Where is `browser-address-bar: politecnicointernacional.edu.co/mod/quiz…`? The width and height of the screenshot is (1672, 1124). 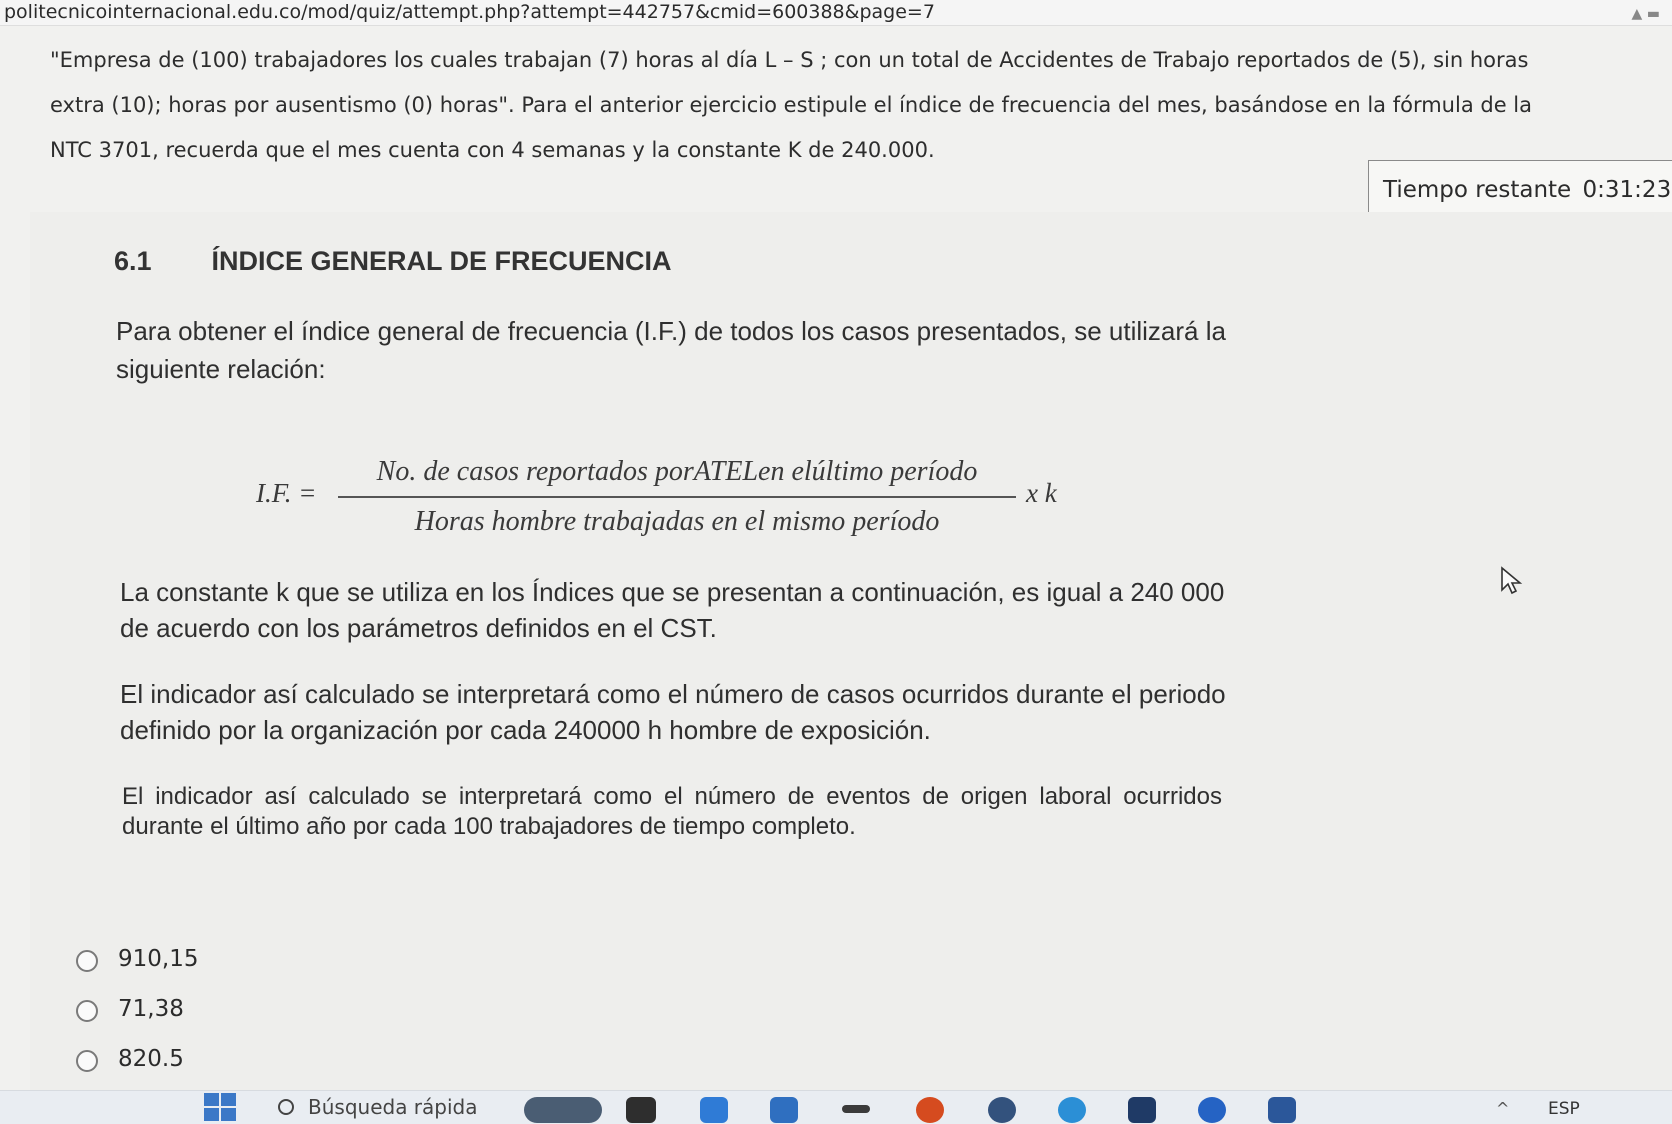 browser-address-bar: politecnicointernacional.edu.co/mod/quiz… is located at coordinates (836, 13).